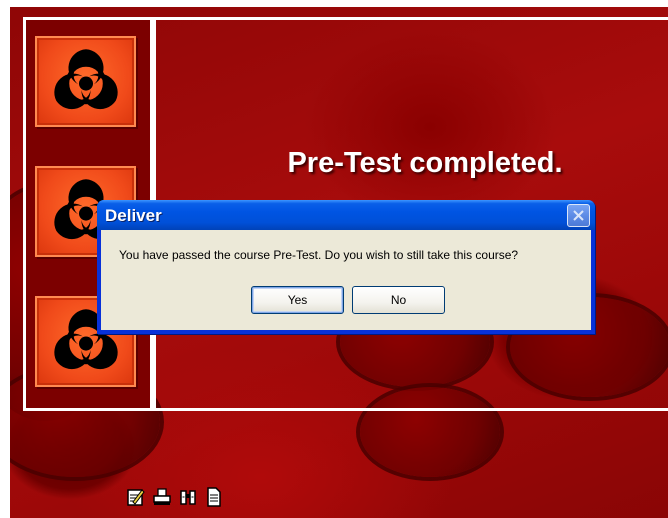 Image resolution: width=668 pixels, height=518 pixels. I want to click on search-binoculars-icon, so click(188, 497).